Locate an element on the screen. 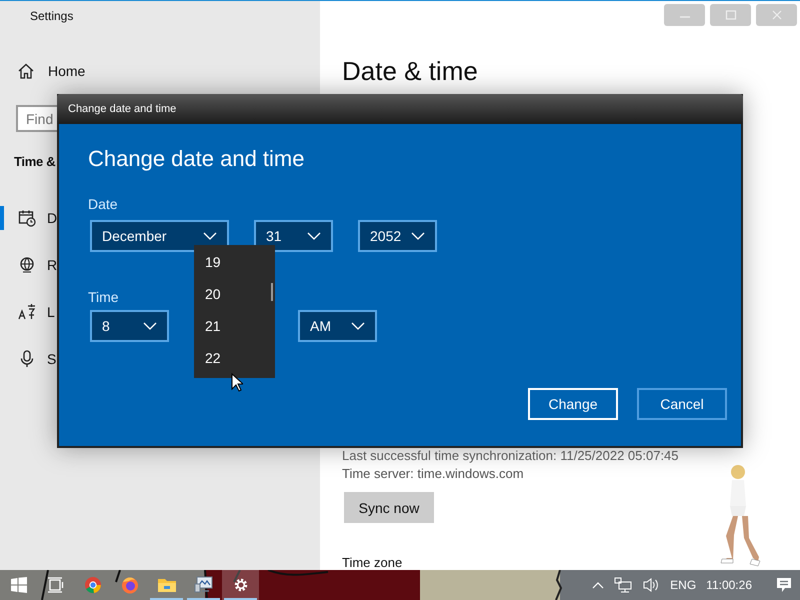 This screenshot has width=800, height=600. time-server-text: Time server: time.windows.com is located at coordinates (433, 473).